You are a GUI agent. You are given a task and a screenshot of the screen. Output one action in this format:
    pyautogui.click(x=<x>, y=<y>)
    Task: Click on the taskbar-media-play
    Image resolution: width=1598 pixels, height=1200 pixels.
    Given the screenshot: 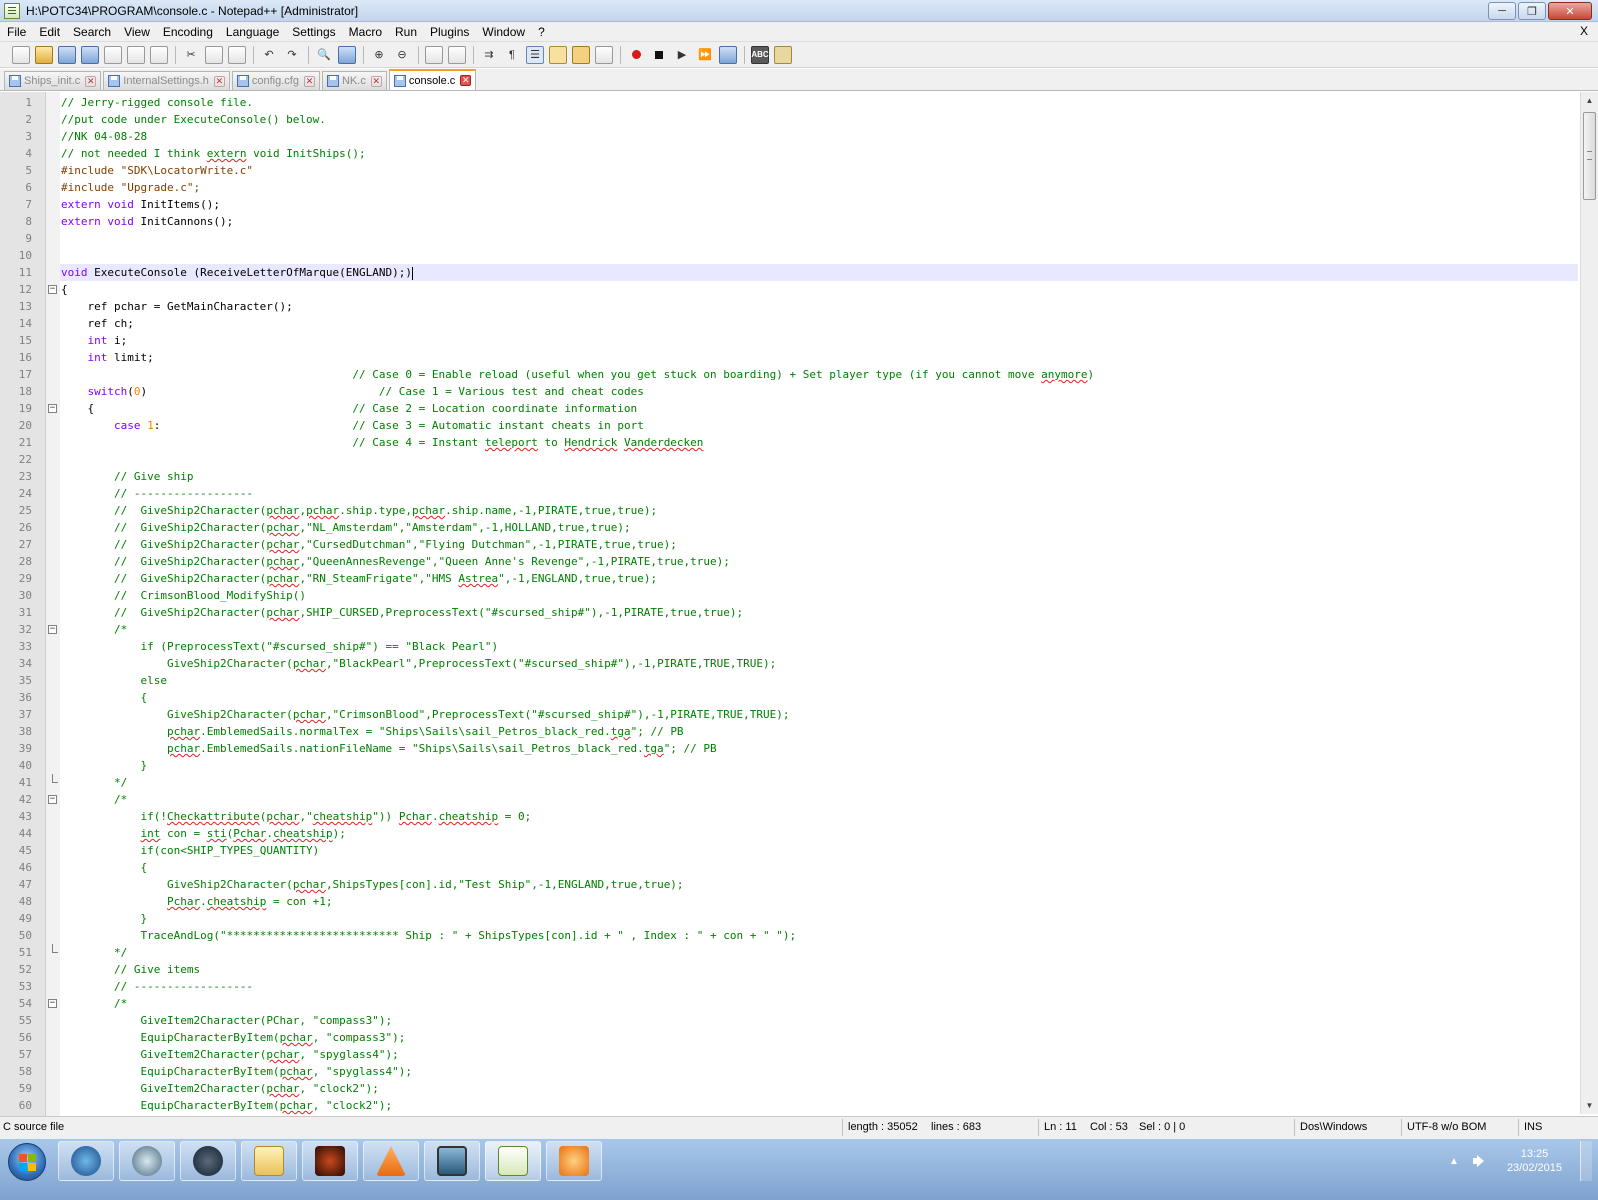 What is the action you would take?
    pyautogui.click(x=574, y=1161)
    